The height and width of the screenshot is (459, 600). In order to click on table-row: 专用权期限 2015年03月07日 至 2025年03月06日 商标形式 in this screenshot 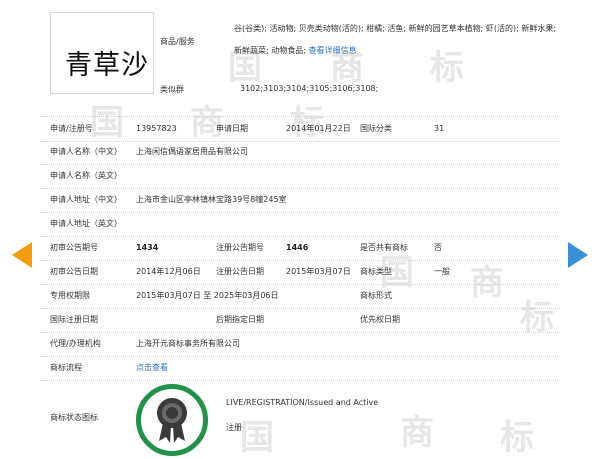, I will do `click(300, 296)`.